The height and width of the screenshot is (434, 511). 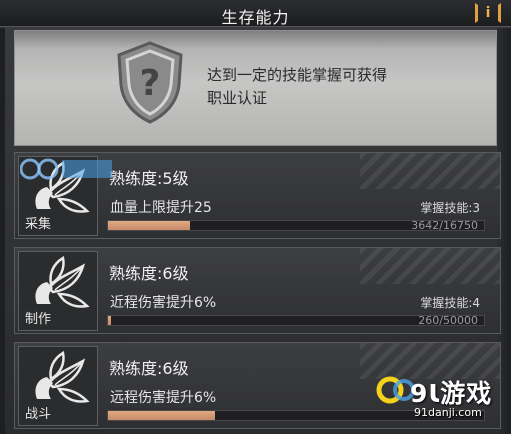 I want to click on skill-icon-frame: 制作, so click(x=58, y=291).